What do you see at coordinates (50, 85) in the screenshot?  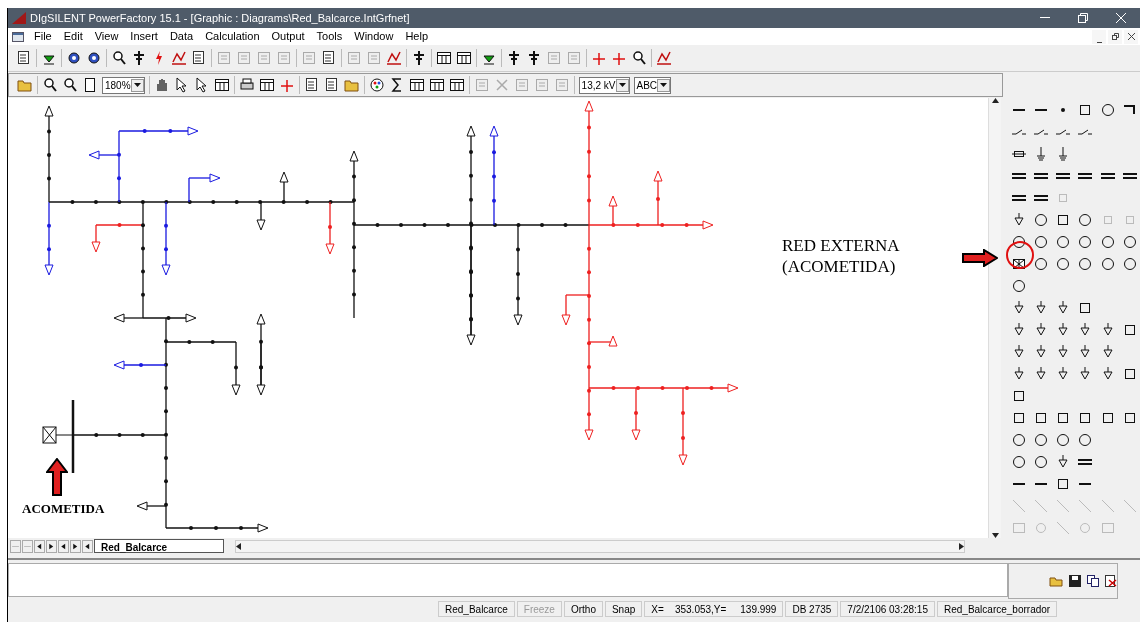 I see `zoom-icon` at bounding box center [50, 85].